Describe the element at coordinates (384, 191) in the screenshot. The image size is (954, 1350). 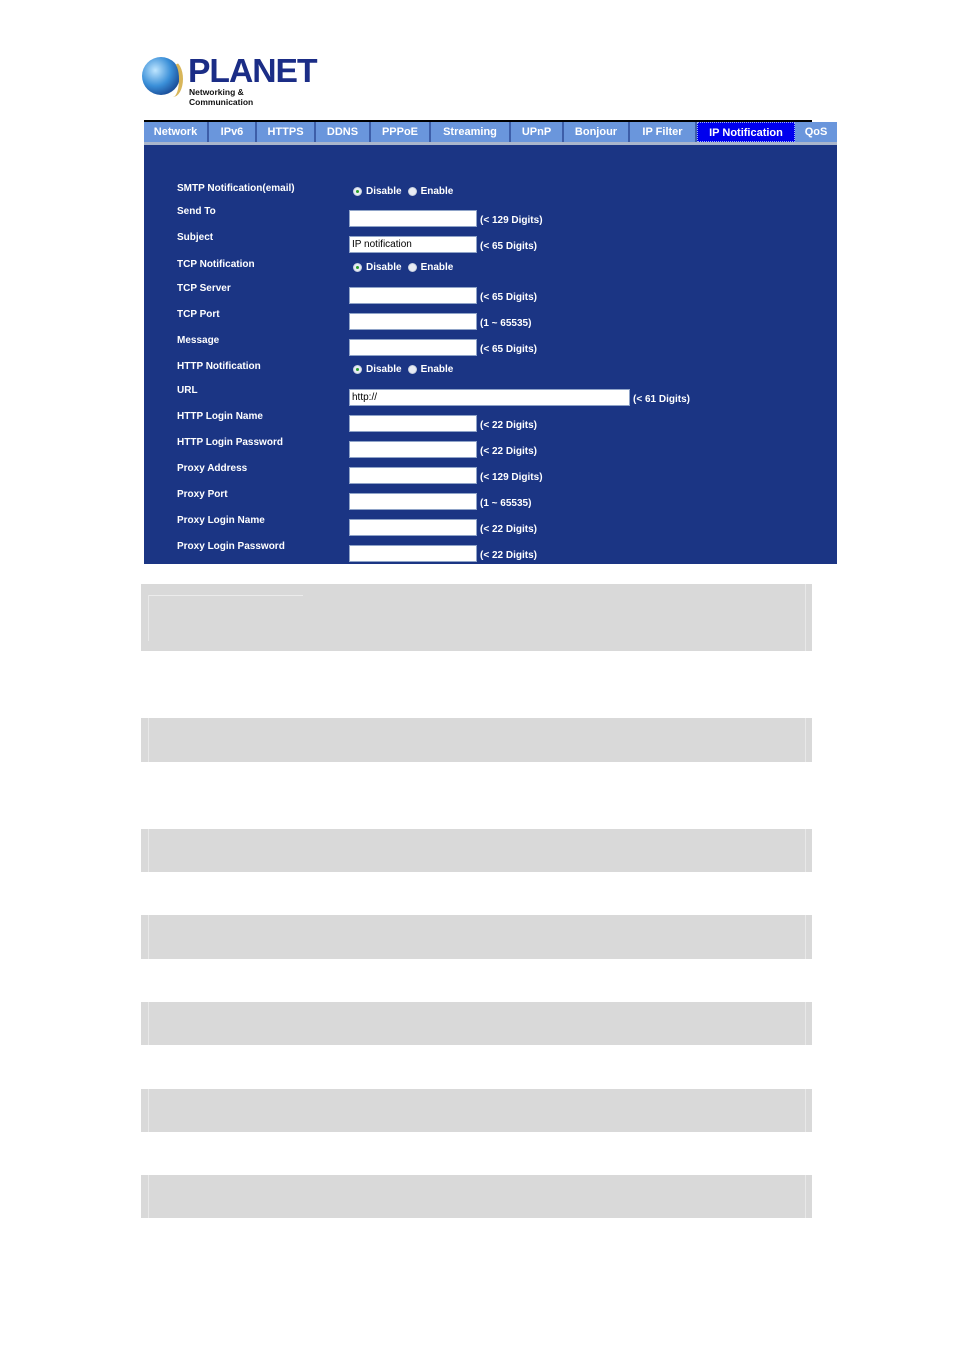
I see `smtp-disable-label: Disable` at that location.